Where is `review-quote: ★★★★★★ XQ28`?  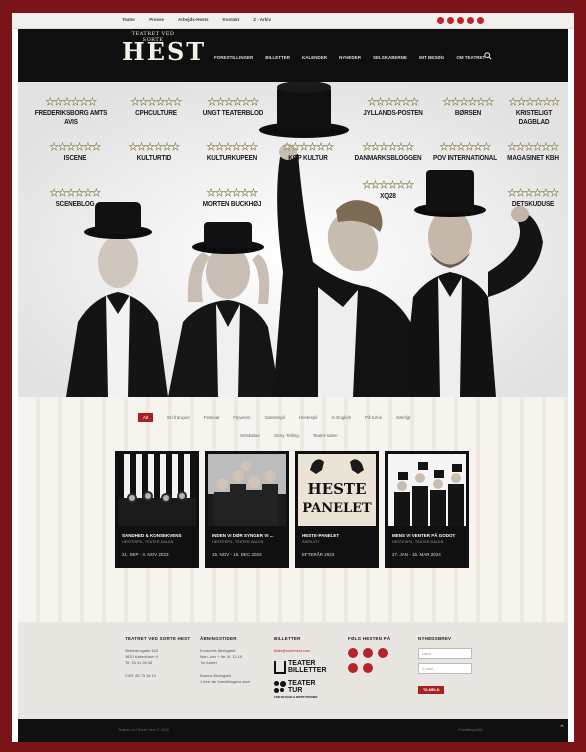 review-quote: ★★★★★★ XQ28 is located at coordinates (388, 190).